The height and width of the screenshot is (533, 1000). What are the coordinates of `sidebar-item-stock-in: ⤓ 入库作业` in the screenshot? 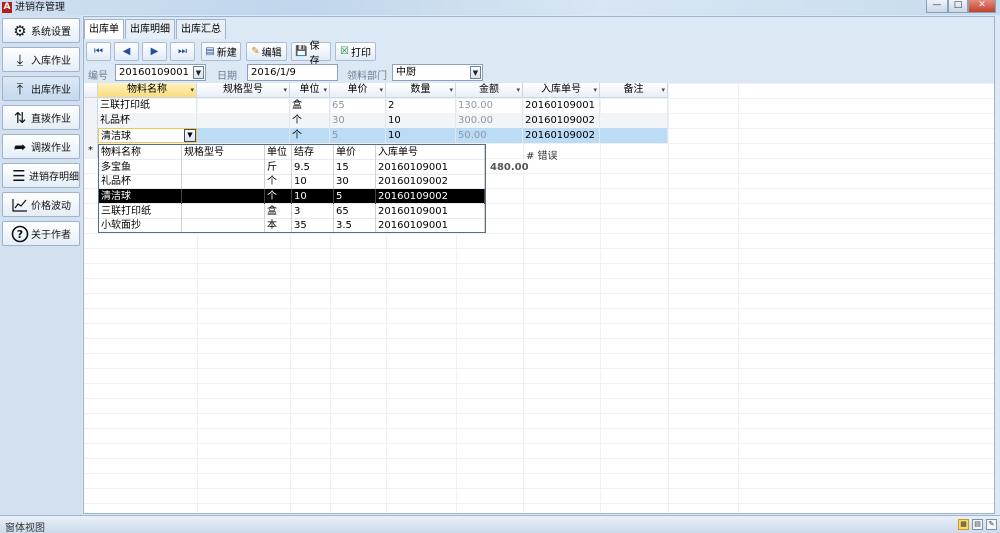 It's located at (41, 59).